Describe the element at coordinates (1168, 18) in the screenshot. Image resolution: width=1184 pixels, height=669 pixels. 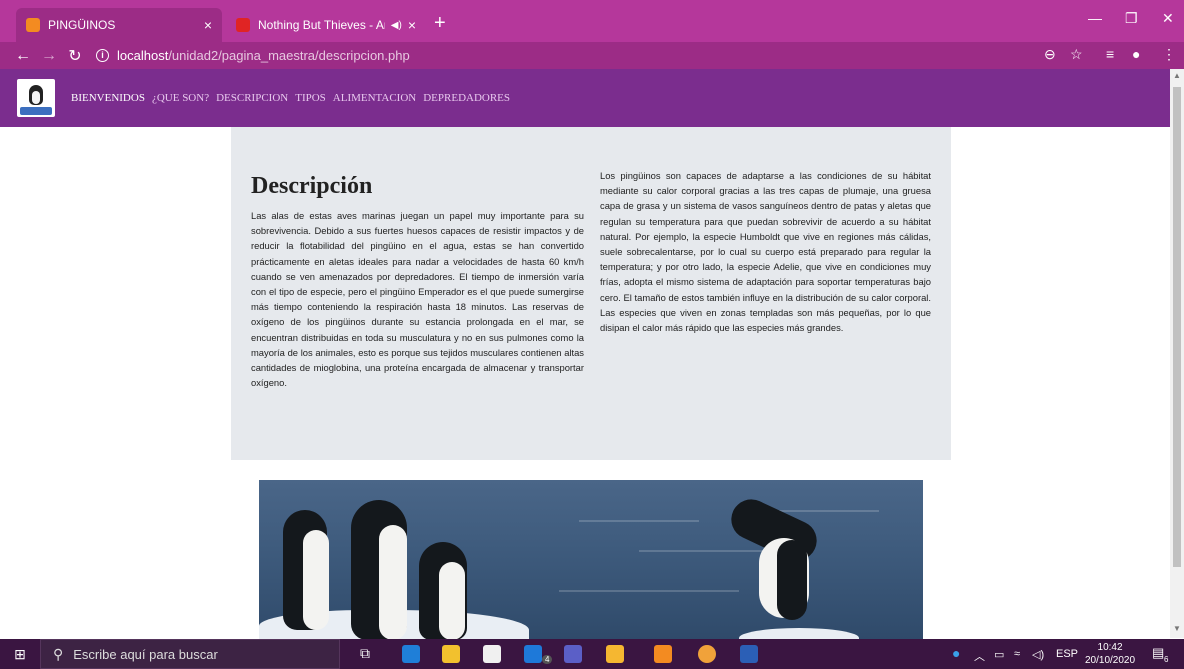
I see `close-window-icon: ✕` at that location.